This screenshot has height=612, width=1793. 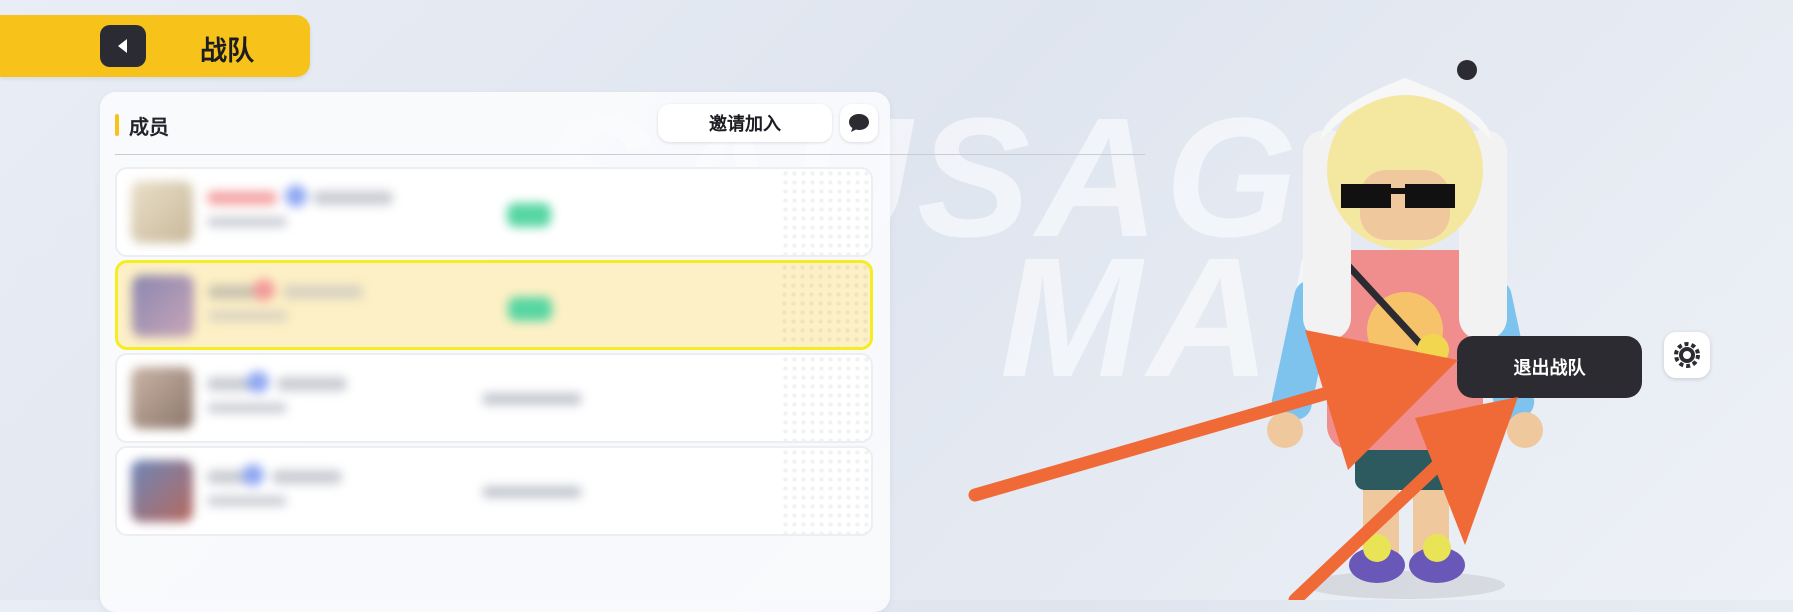 I want to click on back-arrow-icon, so click(x=122, y=46).